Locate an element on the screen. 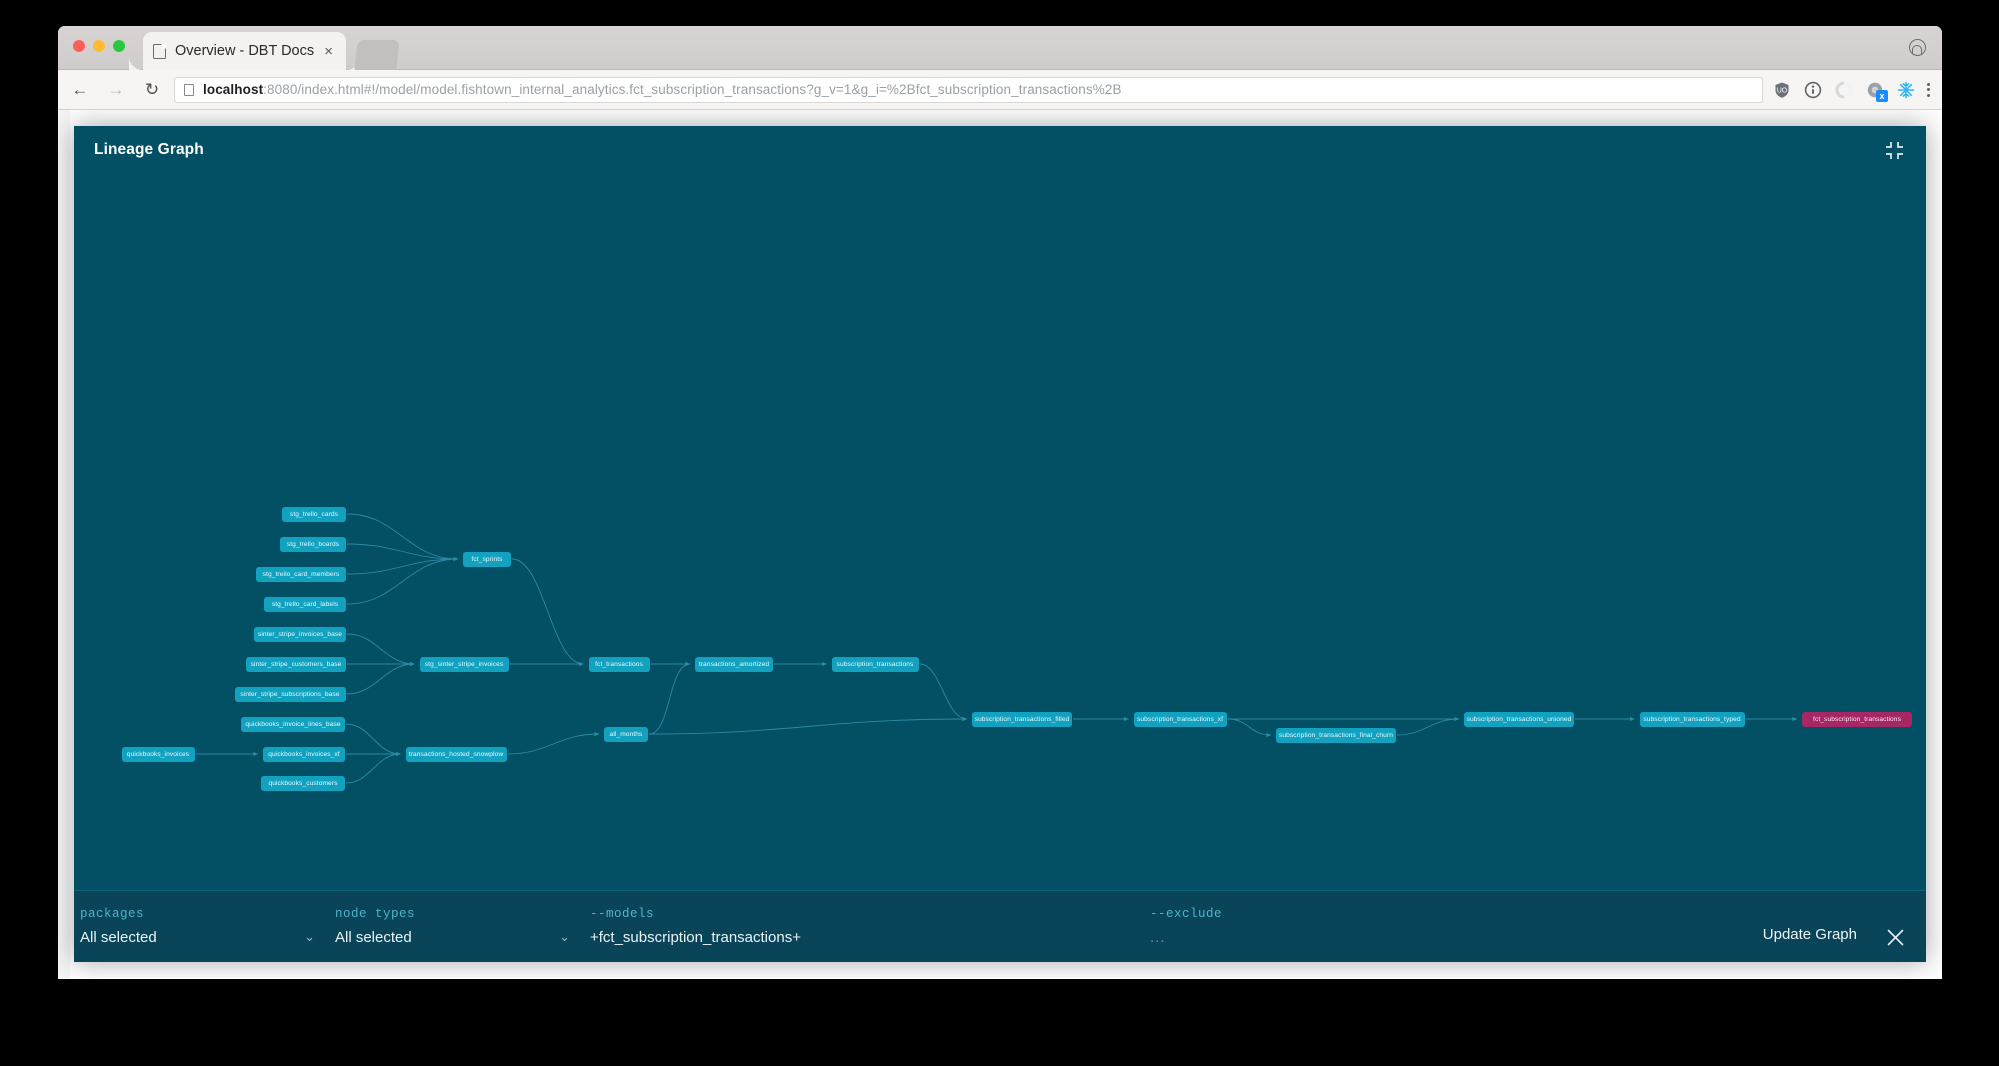 The height and width of the screenshot is (1066, 1999). node-types-value: All selected is located at coordinates (373, 937).